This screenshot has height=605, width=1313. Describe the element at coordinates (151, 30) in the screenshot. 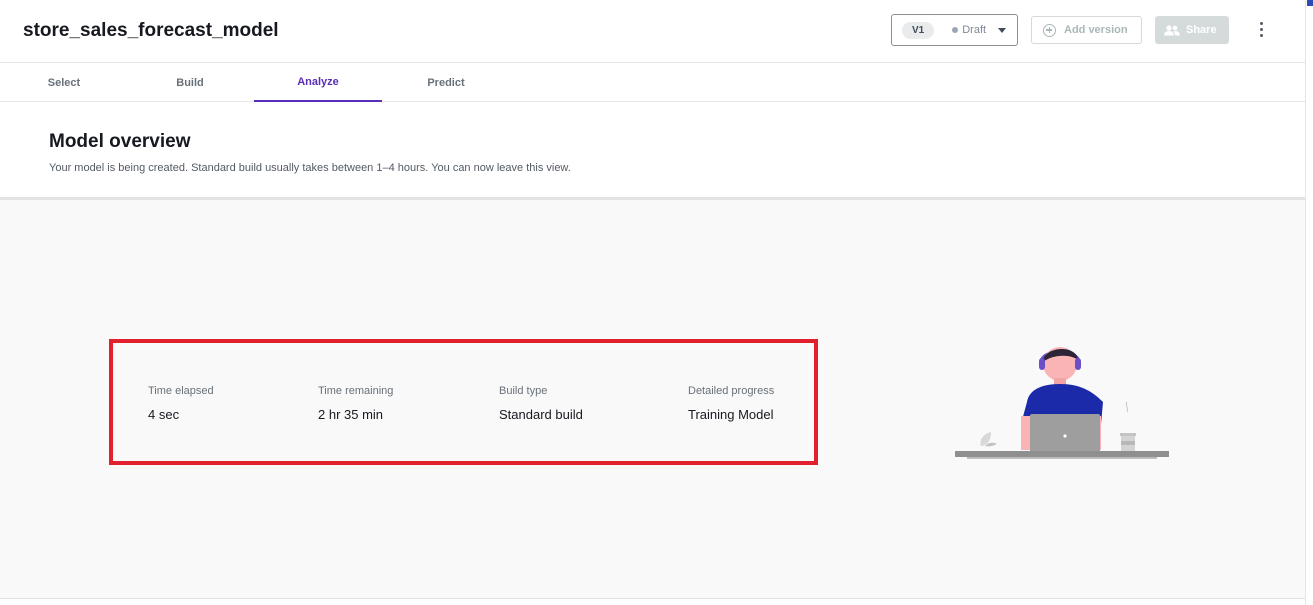

I see `model-title: store_sales_forecast_model` at that location.